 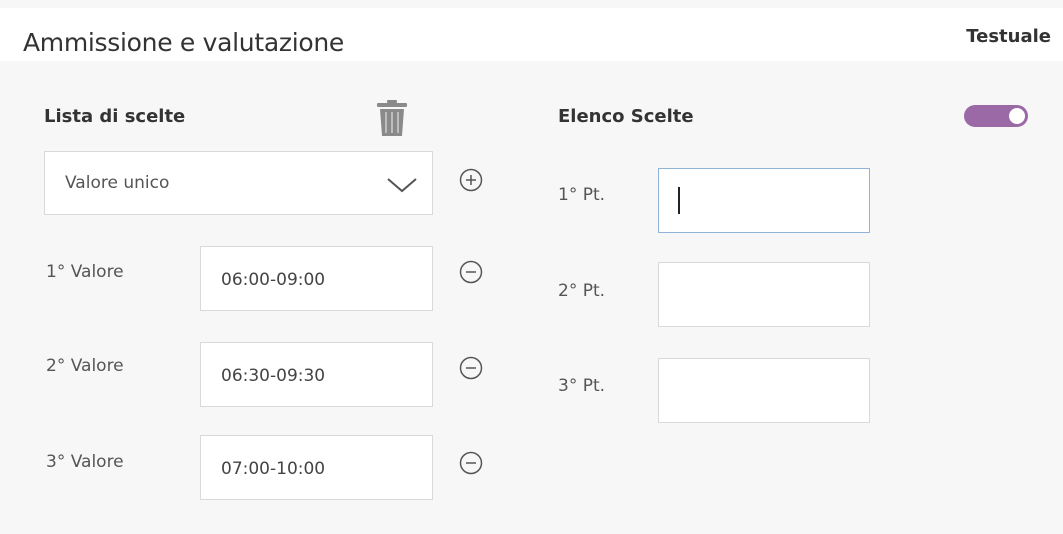 What do you see at coordinates (273, 469) in the screenshot?
I see `value-input-text: 07:00-10:00` at bounding box center [273, 469].